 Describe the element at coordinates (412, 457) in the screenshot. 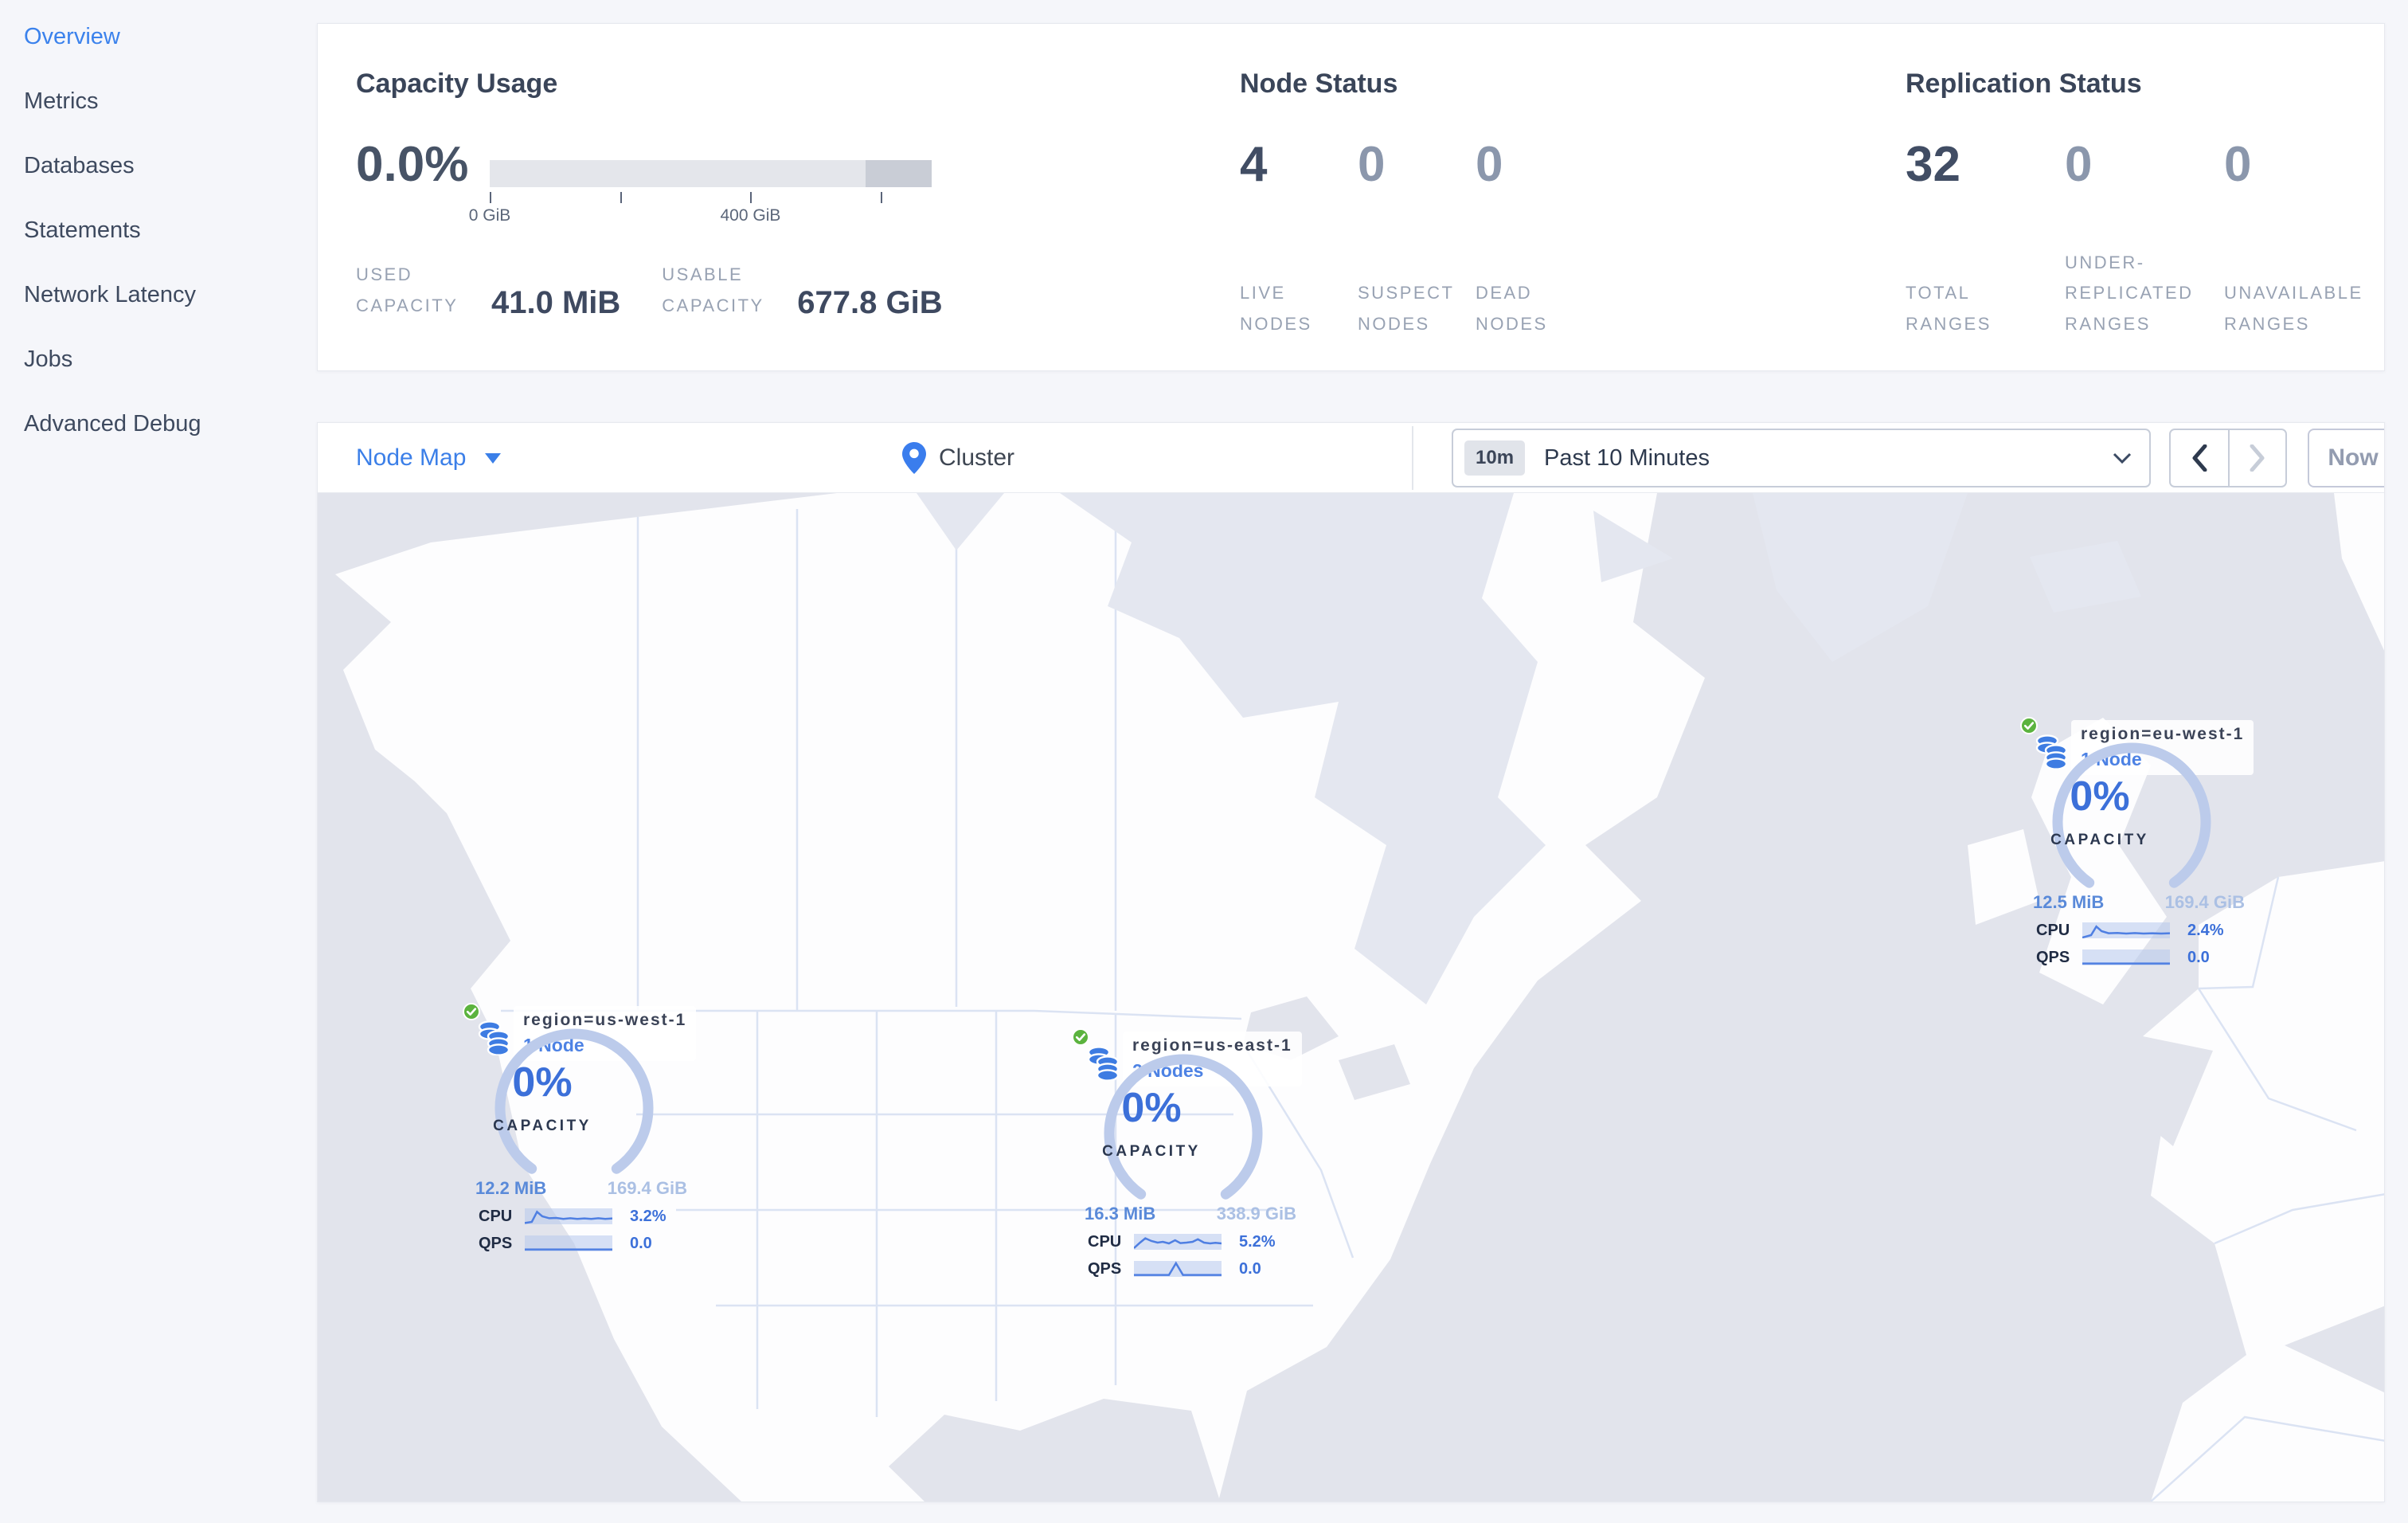

I see `view-selector-label: Node Map` at that location.